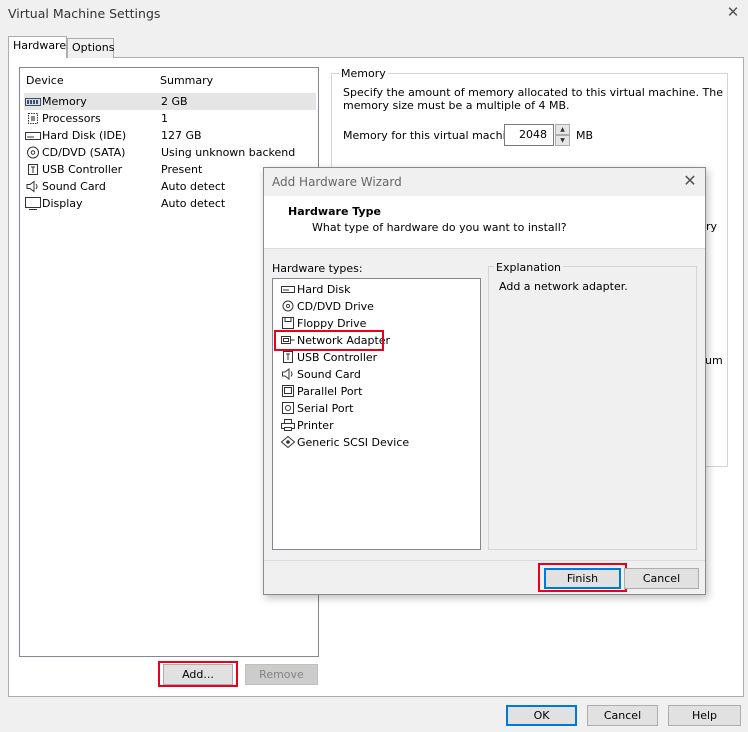 The height and width of the screenshot is (732, 748). I want to click on device-name: CD/DVD (SATA), so click(84, 152).